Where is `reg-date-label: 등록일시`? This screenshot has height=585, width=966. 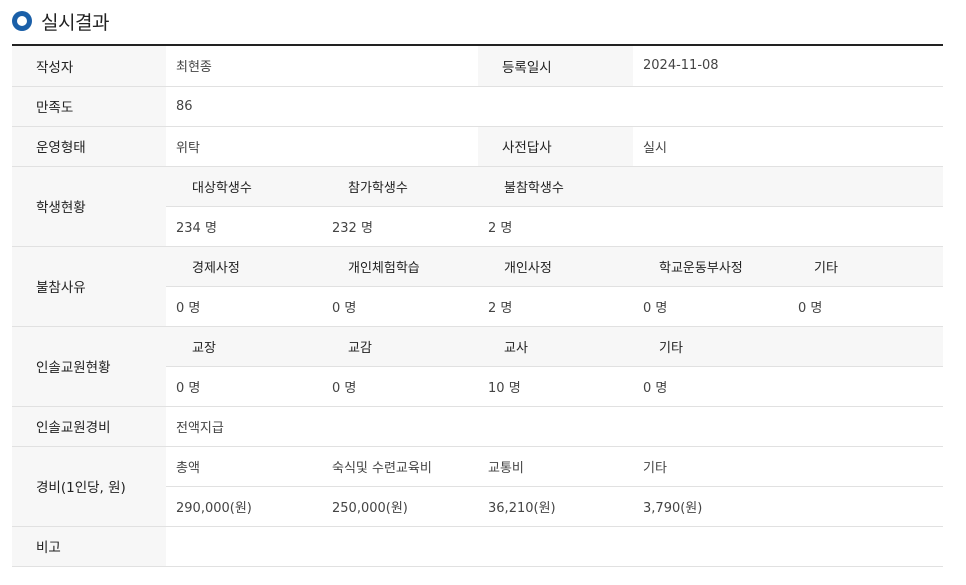
reg-date-label: 등록일시 is located at coordinates (556, 66).